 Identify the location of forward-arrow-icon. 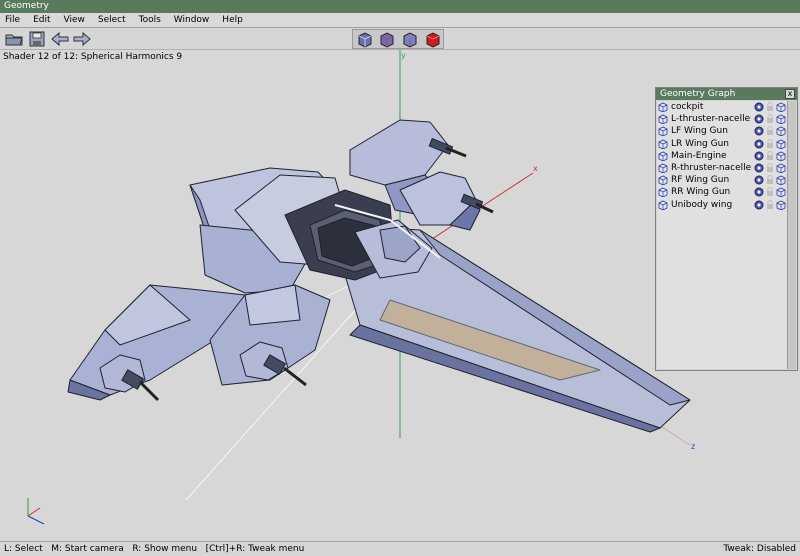
(82, 39).